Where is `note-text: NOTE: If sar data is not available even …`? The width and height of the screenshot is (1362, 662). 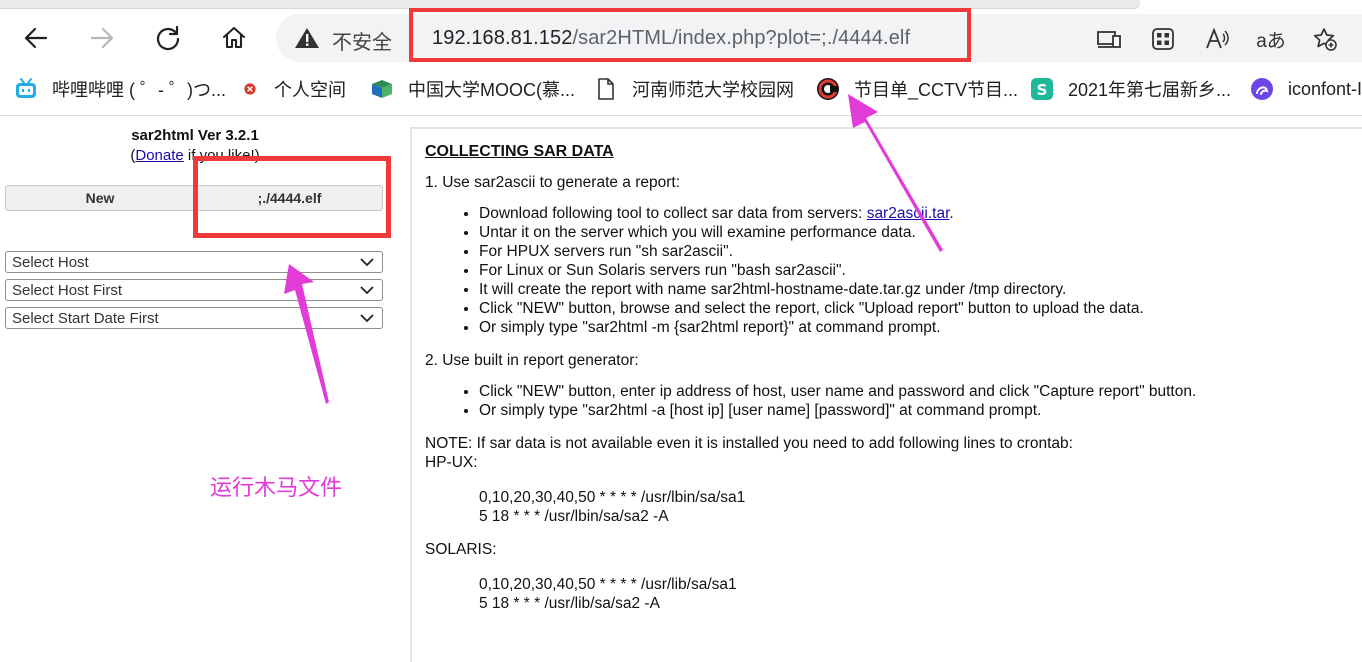 note-text: NOTE: If sar data is not available even … is located at coordinates (749, 443).